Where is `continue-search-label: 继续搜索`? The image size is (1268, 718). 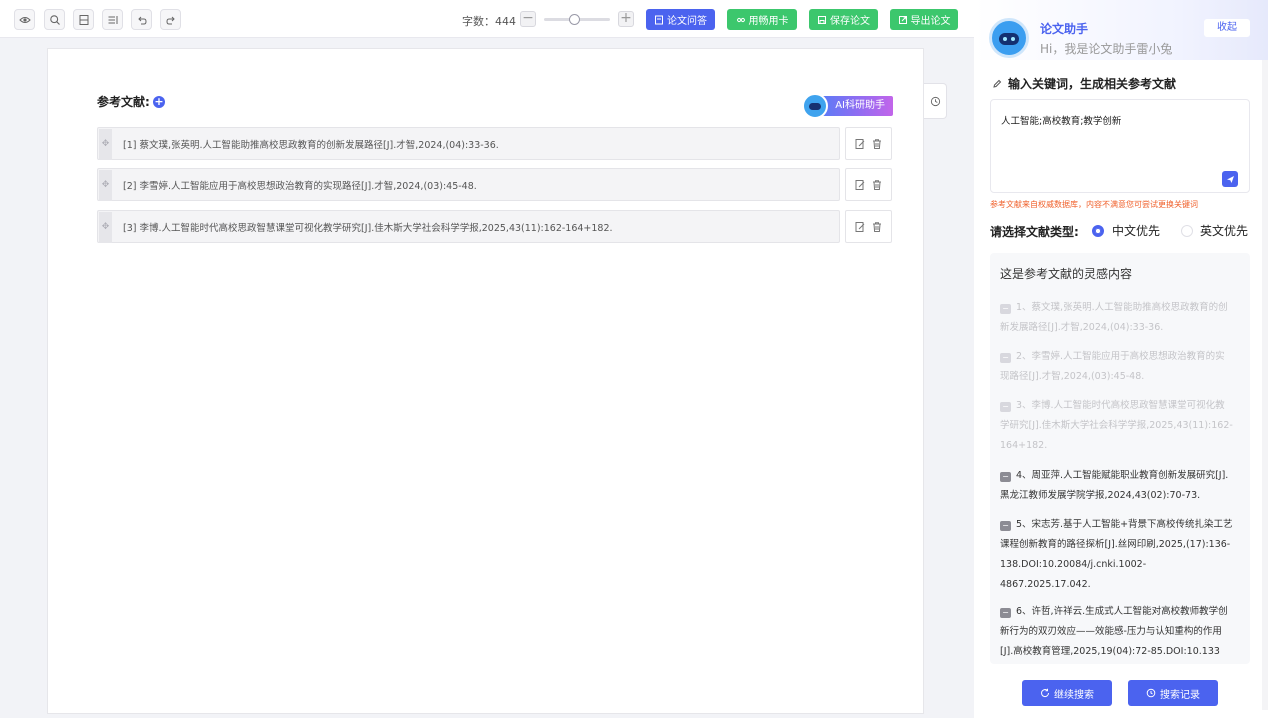
continue-search-label: 继续搜索 is located at coordinates (1074, 695).